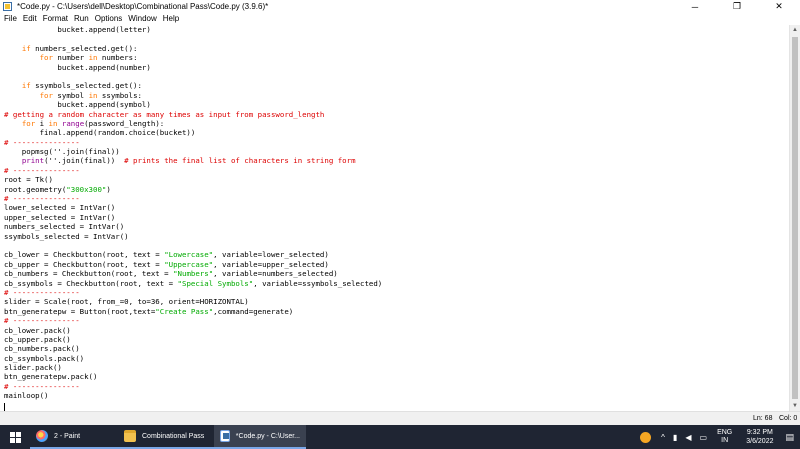 The width and height of the screenshot is (800, 449). I want to click on scrollbar-thumb, so click(795, 218).